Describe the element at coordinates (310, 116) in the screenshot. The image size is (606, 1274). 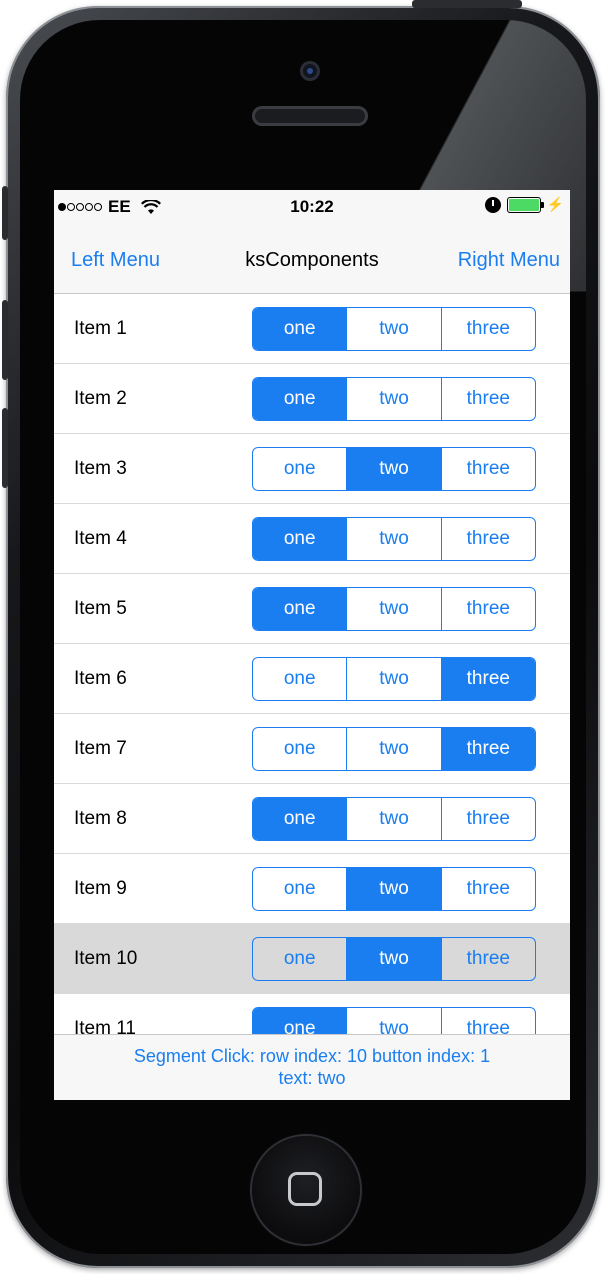
I see `earpiece-speaker` at that location.